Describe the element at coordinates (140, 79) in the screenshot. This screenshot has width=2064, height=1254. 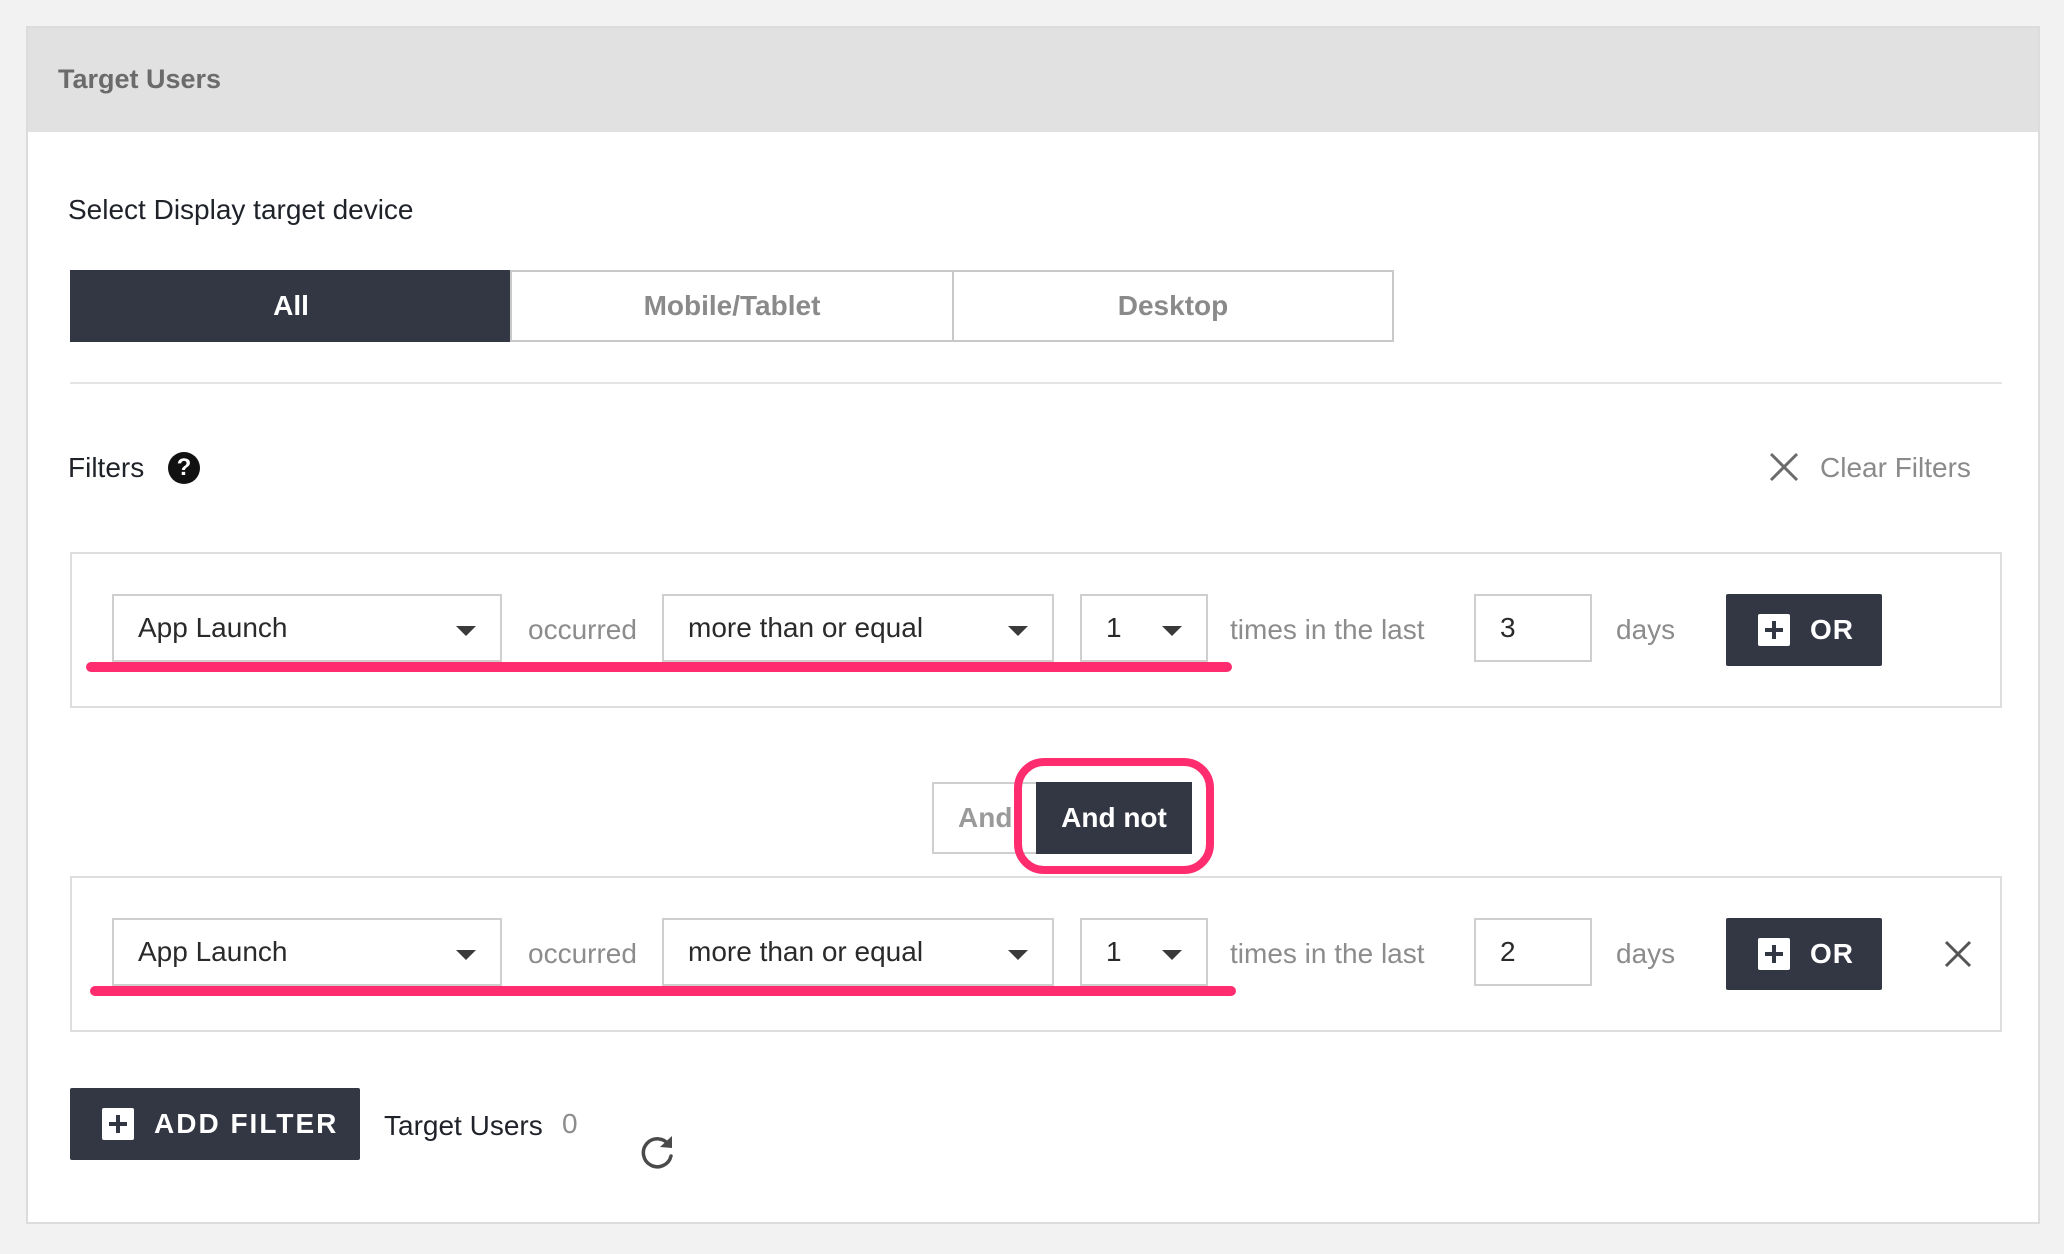
I see `panel-title: Target Users` at that location.